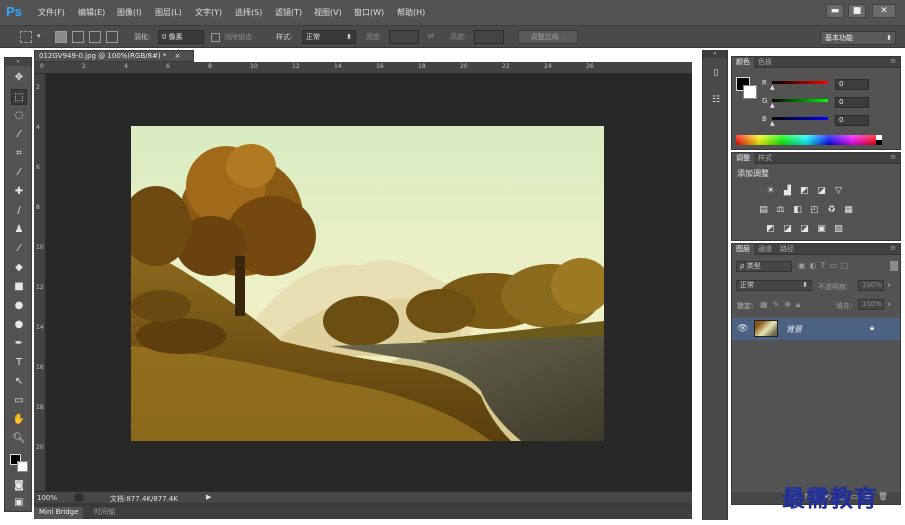 The image size is (905, 525). What do you see at coordinates (19, 306) in the screenshot?
I see `blur-tool-icon: ●` at bounding box center [19, 306].